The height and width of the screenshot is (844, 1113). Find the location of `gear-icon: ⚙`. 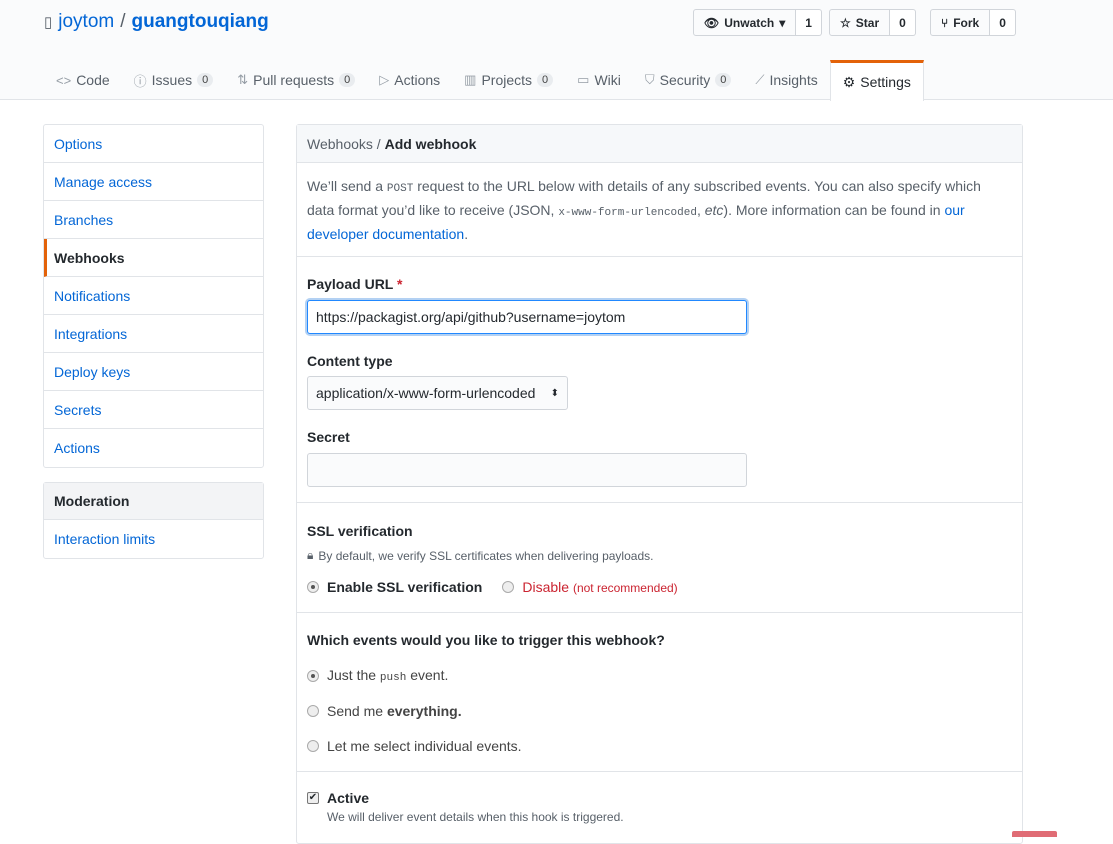

gear-icon: ⚙ is located at coordinates (849, 81).